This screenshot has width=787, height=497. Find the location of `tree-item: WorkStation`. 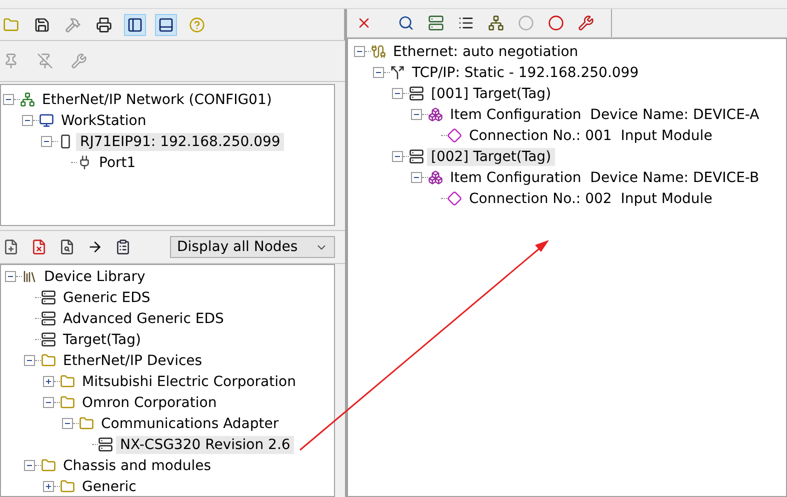

tree-item: WorkStation is located at coordinates (103, 121).